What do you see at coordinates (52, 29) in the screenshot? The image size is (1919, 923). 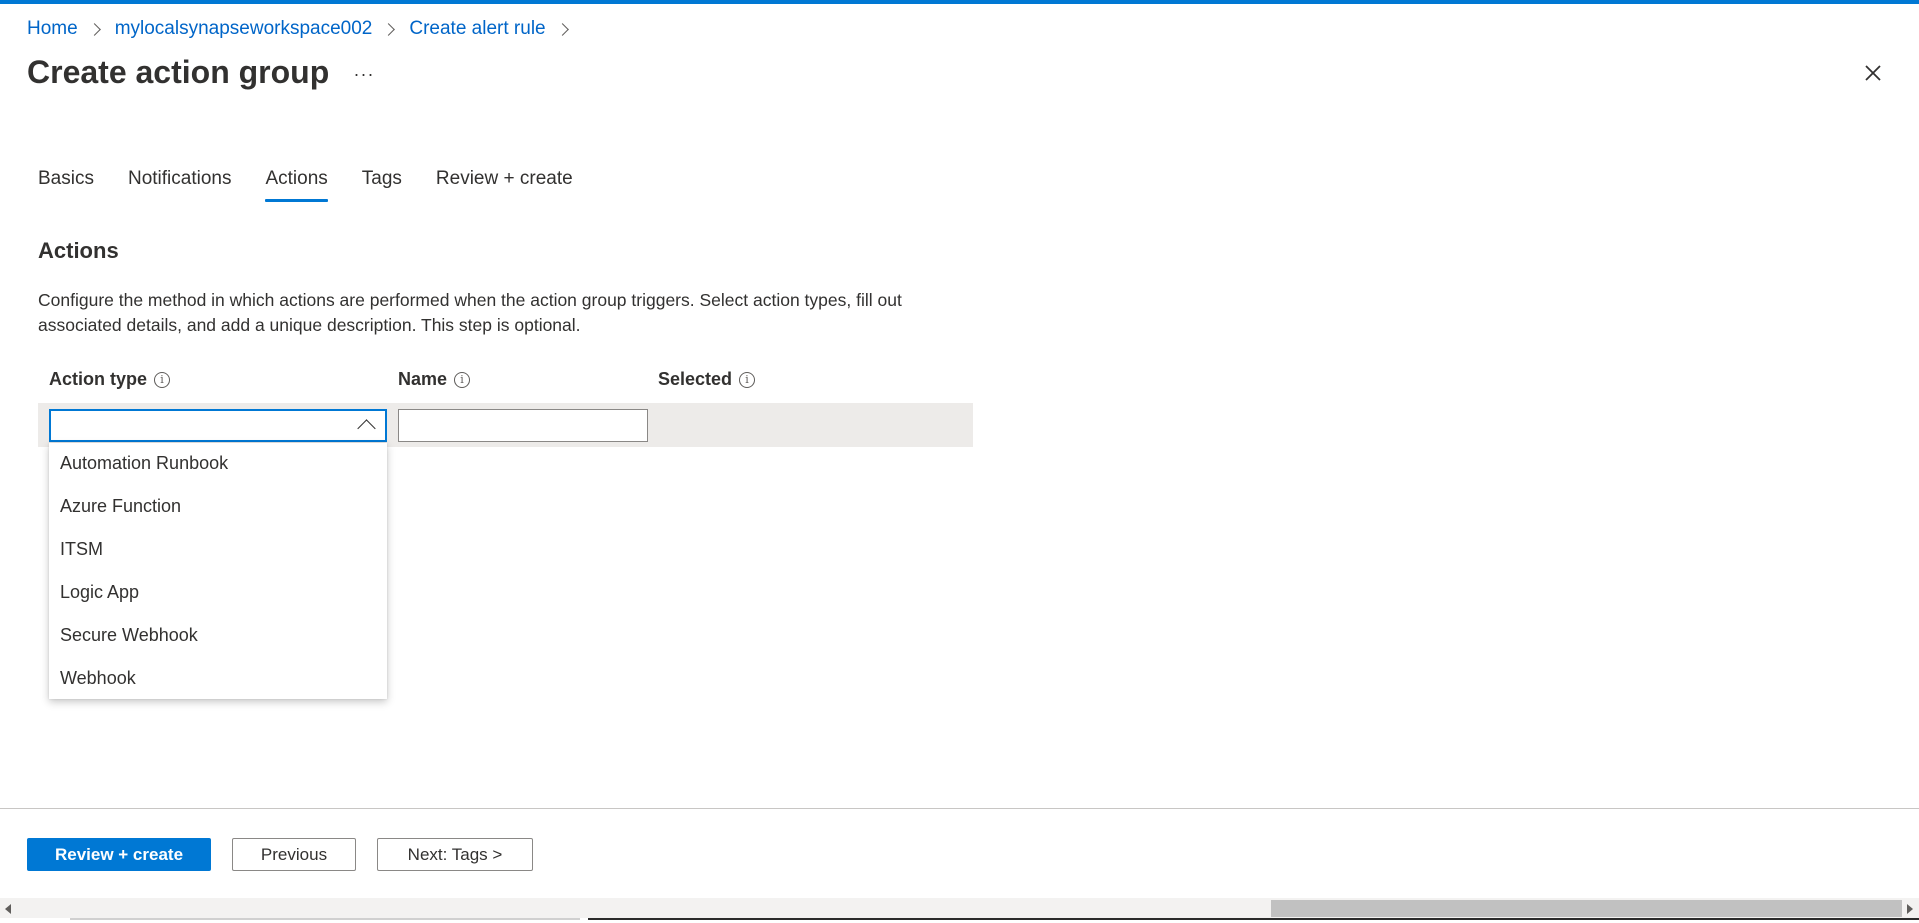 I see `breadcrumb-home: Home` at bounding box center [52, 29].